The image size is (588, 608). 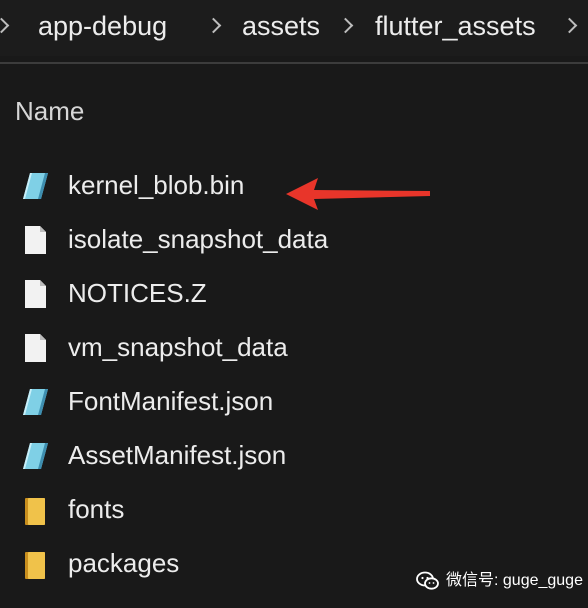 What do you see at coordinates (178, 347) in the screenshot?
I see `file-name: vm_snapshot_data` at bounding box center [178, 347].